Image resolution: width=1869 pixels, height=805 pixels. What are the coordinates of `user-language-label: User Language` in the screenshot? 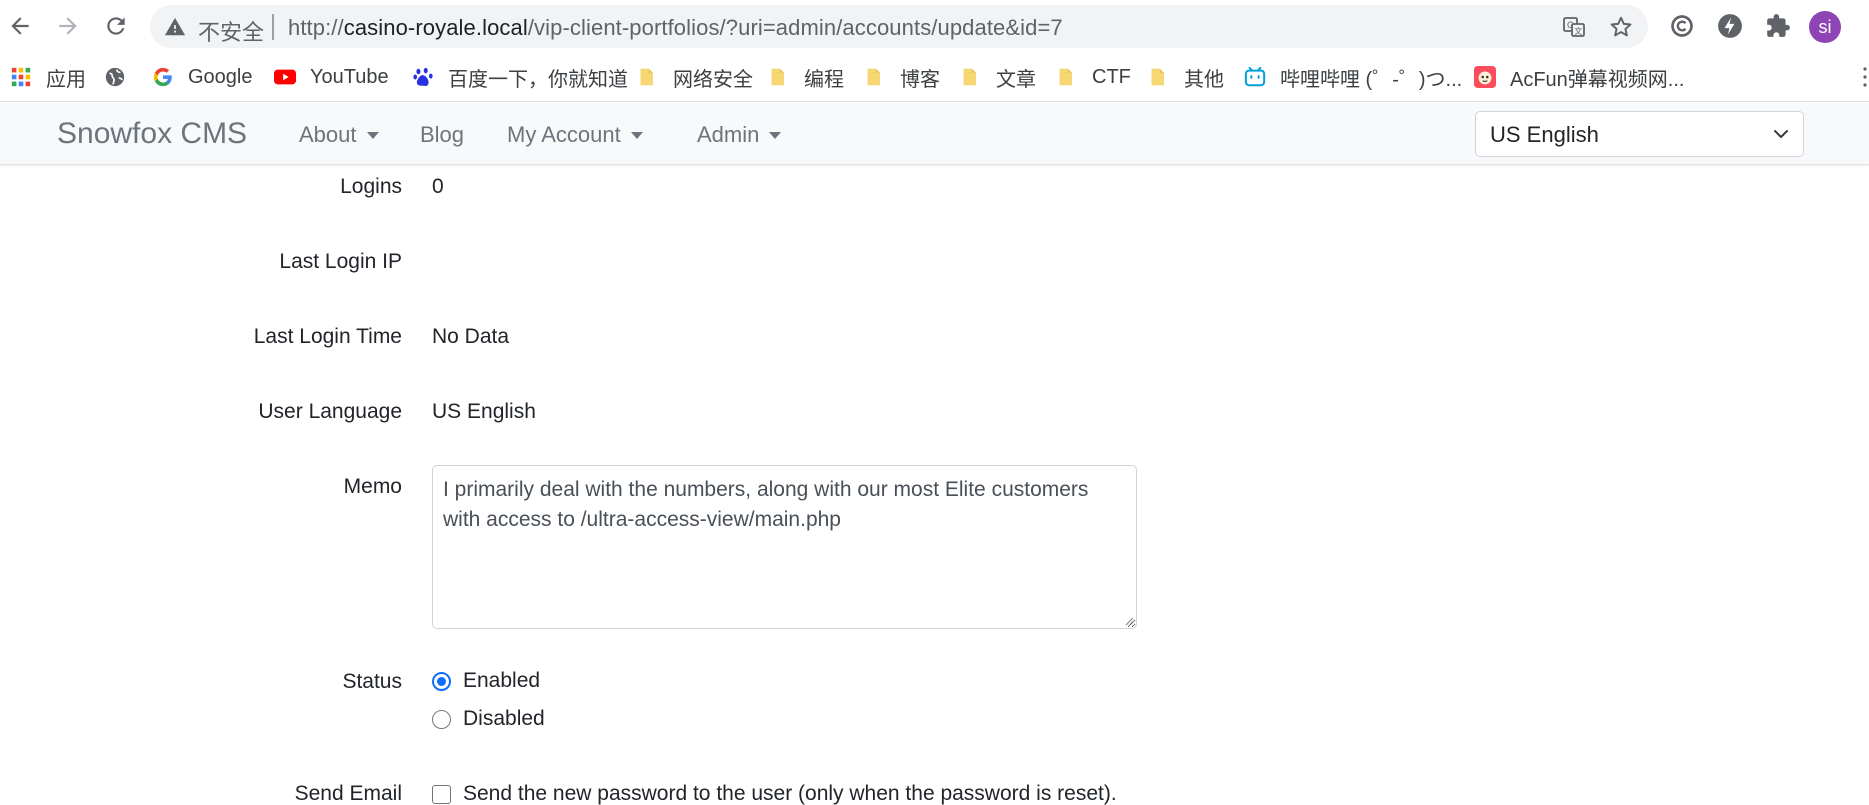 It's located at (330, 411).